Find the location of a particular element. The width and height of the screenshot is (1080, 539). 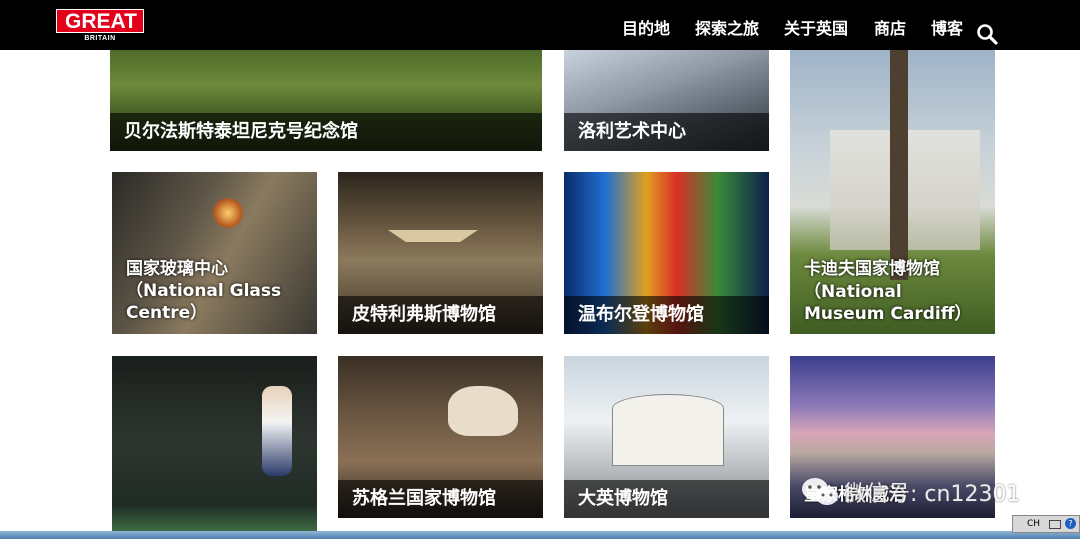

tile-national-museum-scotland: 苏格兰国家博物馆 is located at coordinates (440, 437).